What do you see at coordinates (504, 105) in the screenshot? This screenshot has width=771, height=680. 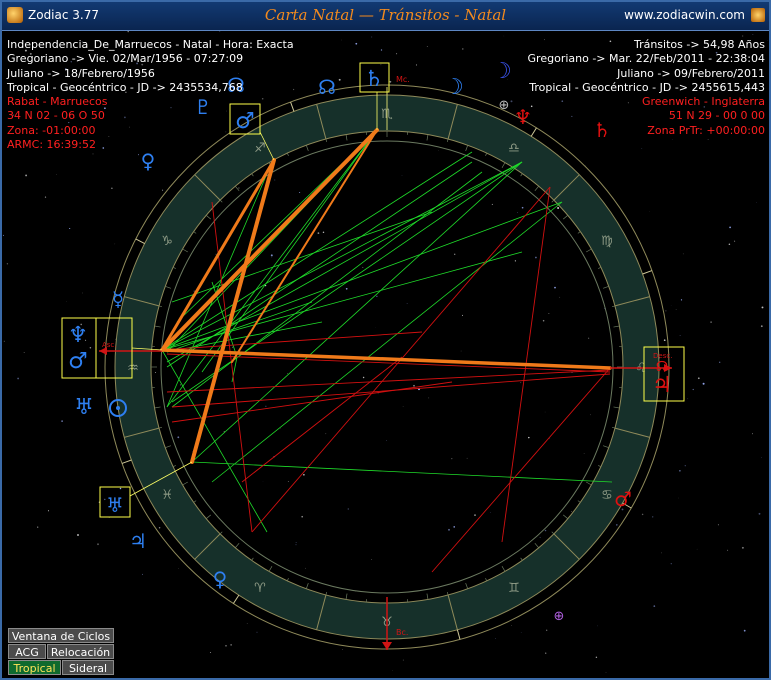 I see `part-of-fortune-icon: ⊕` at bounding box center [504, 105].